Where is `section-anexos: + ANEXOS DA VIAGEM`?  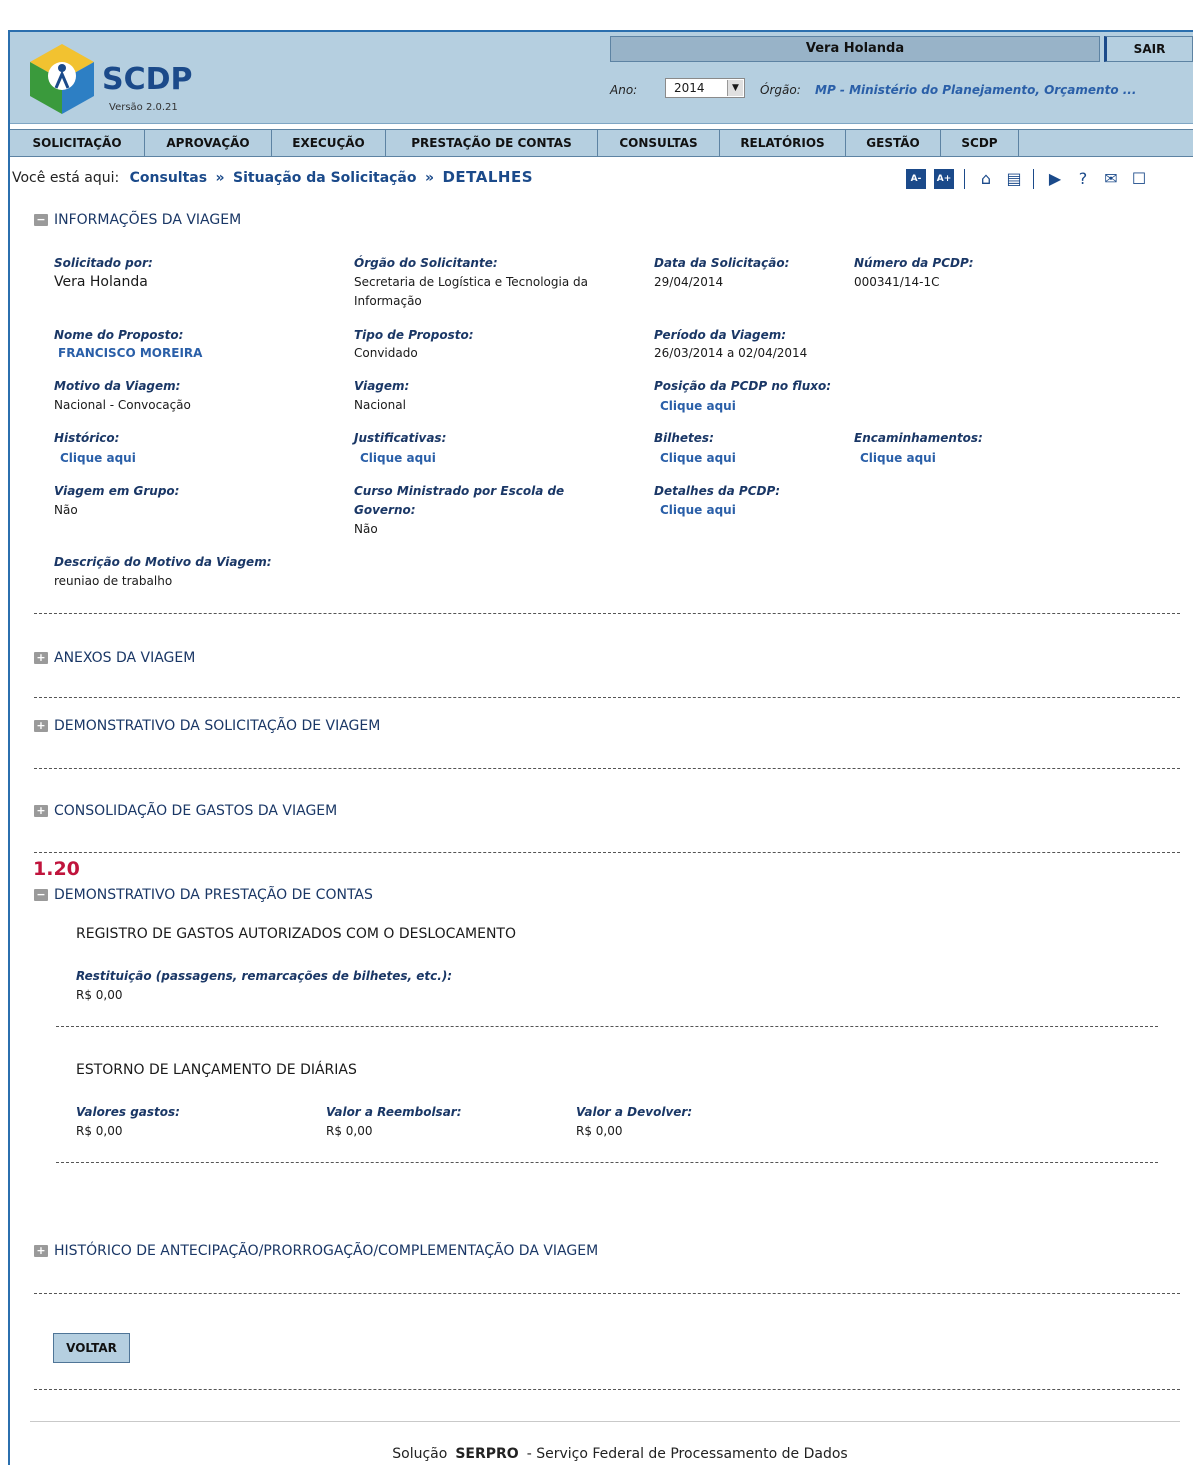 section-anexos: + ANEXOS DA VIAGEM is located at coordinates (114, 658).